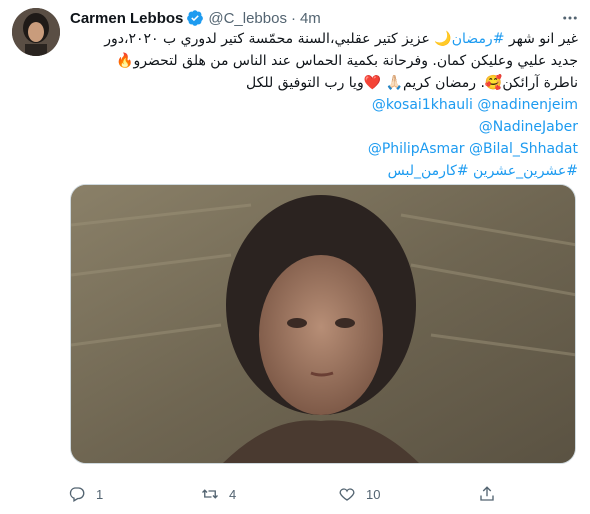 Image resolution: width=590 pixels, height=514 pixels. What do you see at coordinates (247, 18) in the screenshot?
I see `user-handle: @C_lebbos` at bounding box center [247, 18].